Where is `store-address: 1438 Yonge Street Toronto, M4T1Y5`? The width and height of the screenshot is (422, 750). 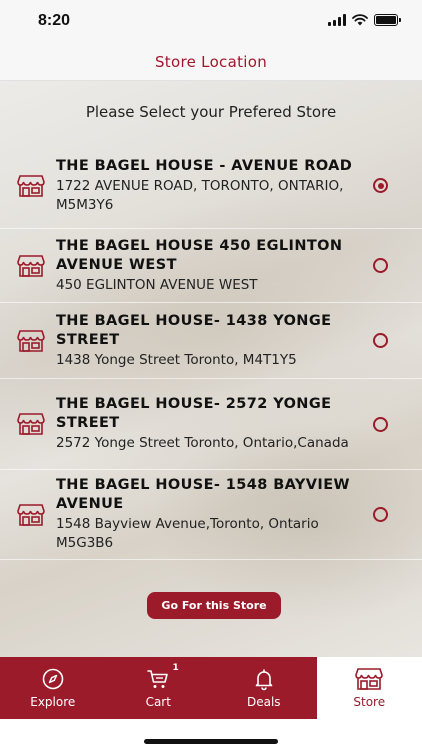 store-address: 1438 Yonge Street Toronto, M4T1Y5 is located at coordinates (176, 359).